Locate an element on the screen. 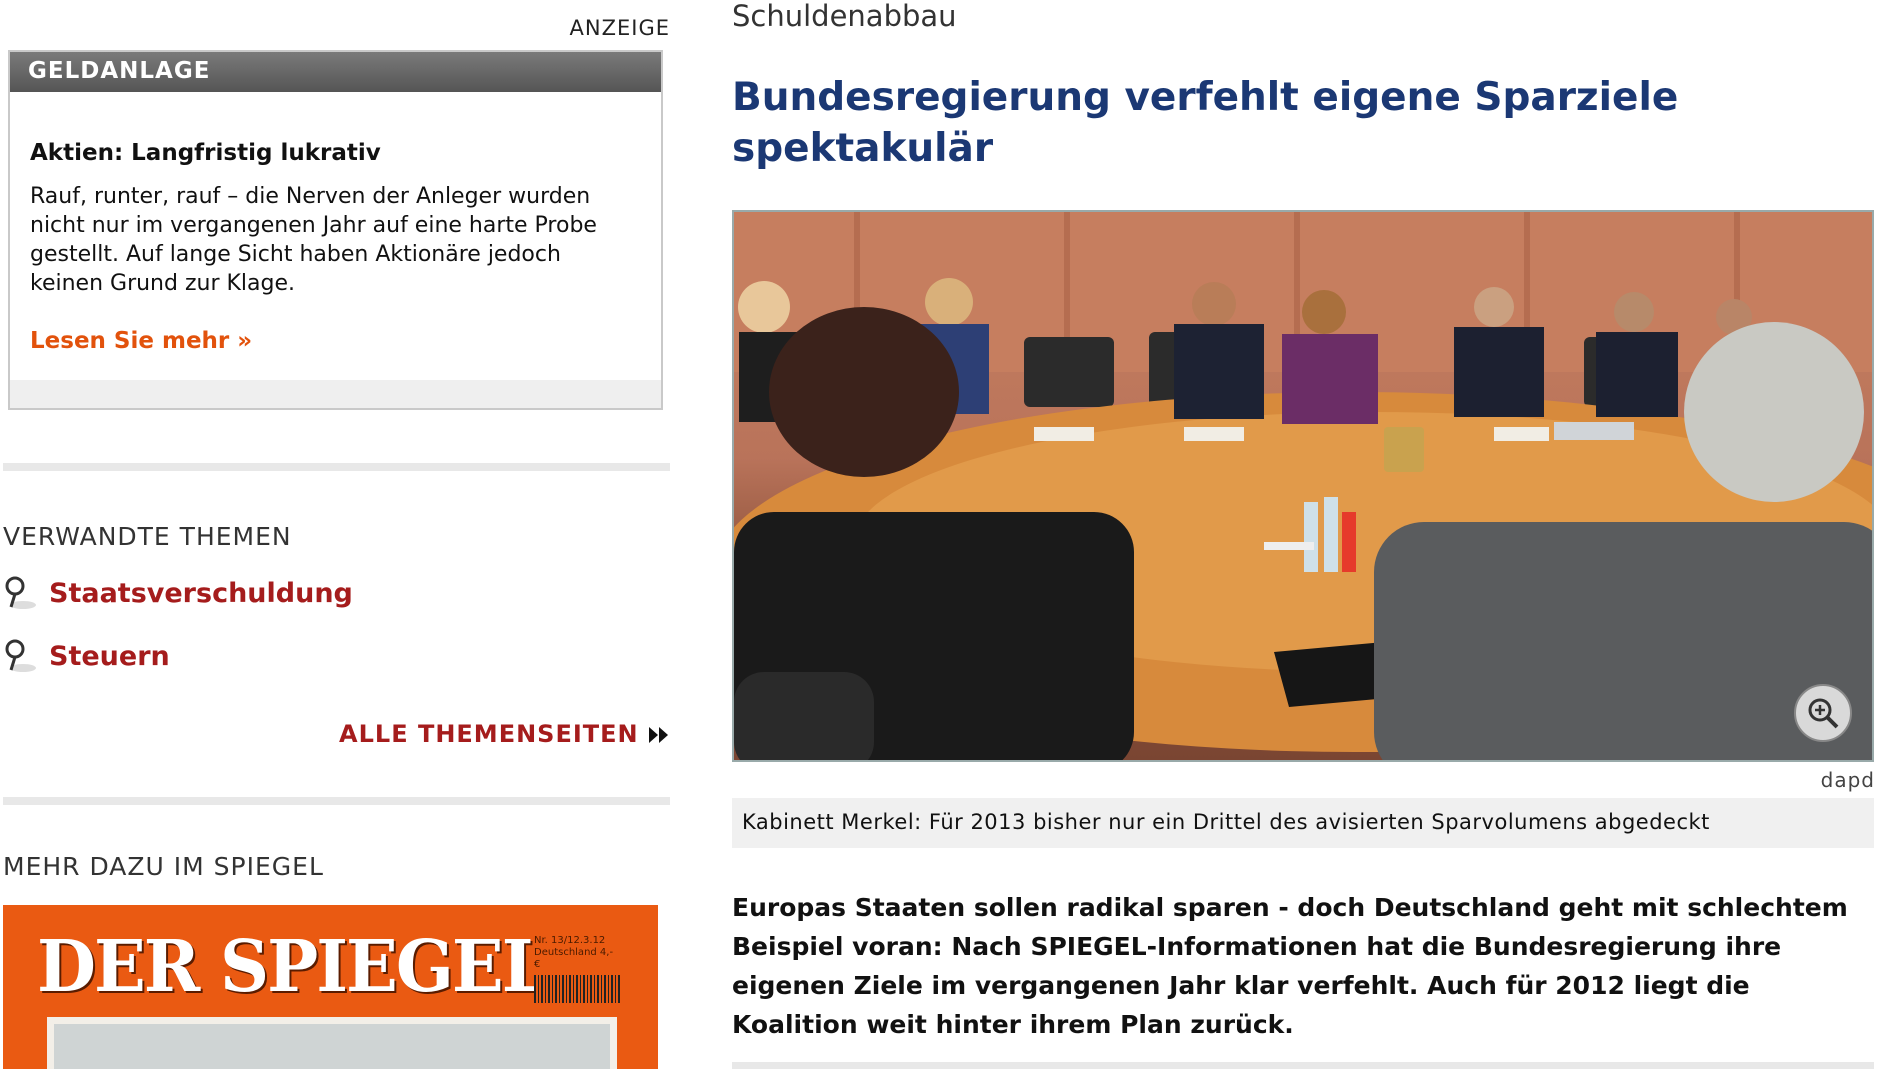 This screenshot has width=1900, height=1069. ad-category-header: GELDANLAGE is located at coordinates (335, 72).